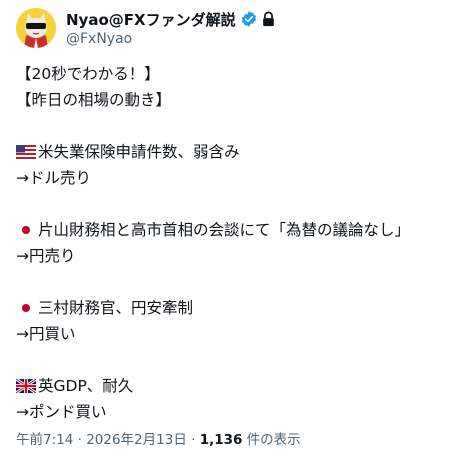 This screenshot has width=461, height=457. I want to click on display-name: Nyao@FXファンダ解説, so click(151, 19).